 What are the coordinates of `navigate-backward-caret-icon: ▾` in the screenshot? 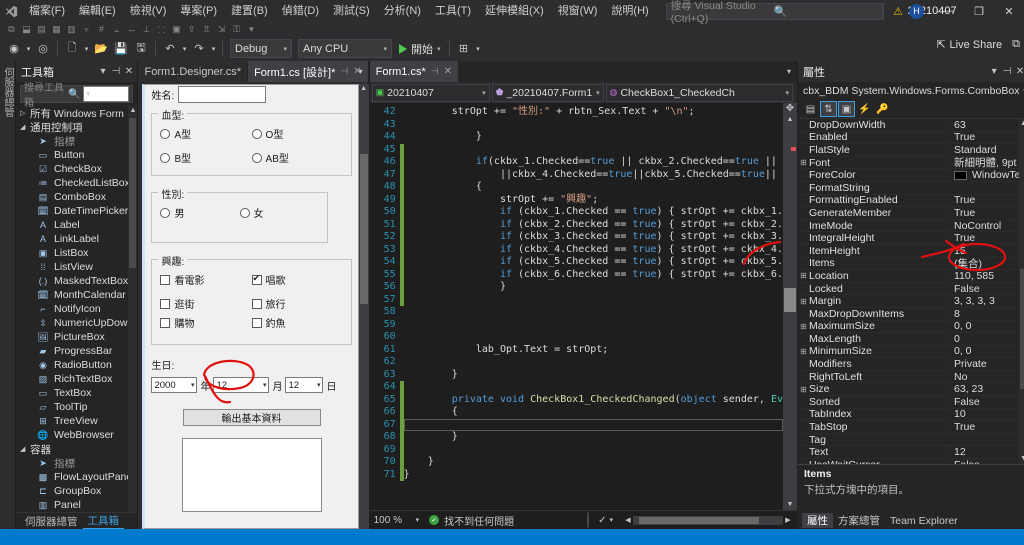 It's located at (28, 49).